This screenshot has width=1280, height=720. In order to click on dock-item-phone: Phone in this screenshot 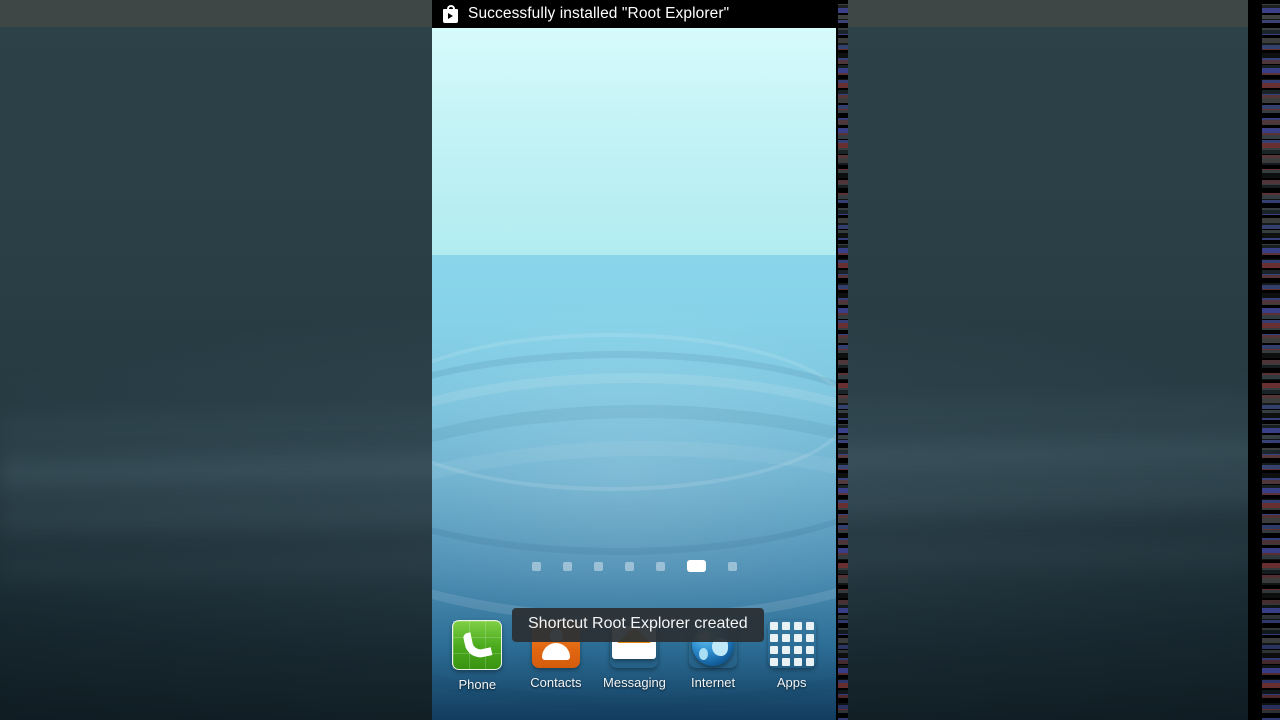, I will do `click(477, 652)`.